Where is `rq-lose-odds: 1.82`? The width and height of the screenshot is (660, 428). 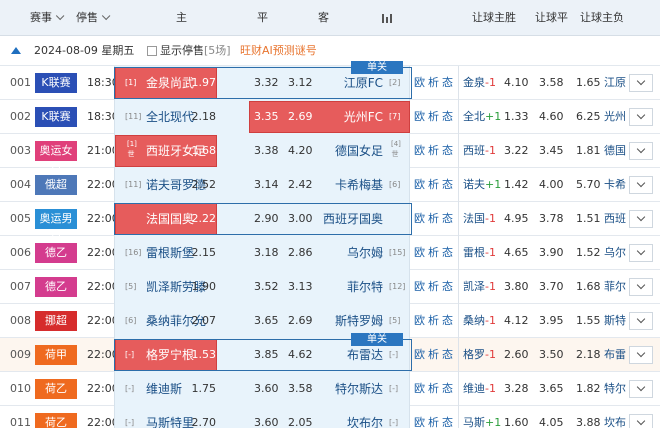
rq-lose-odds: 1.82 is located at coordinates (588, 389).